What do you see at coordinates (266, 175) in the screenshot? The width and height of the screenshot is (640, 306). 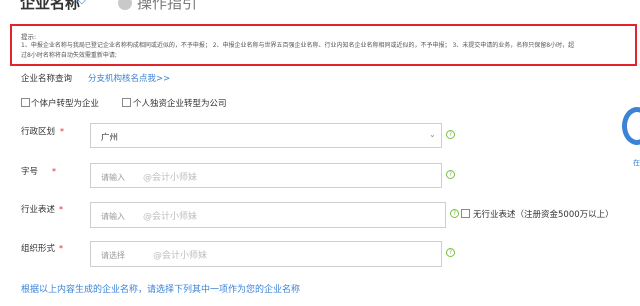 I see `zihao-input: 请输入 @会计小师妹` at bounding box center [266, 175].